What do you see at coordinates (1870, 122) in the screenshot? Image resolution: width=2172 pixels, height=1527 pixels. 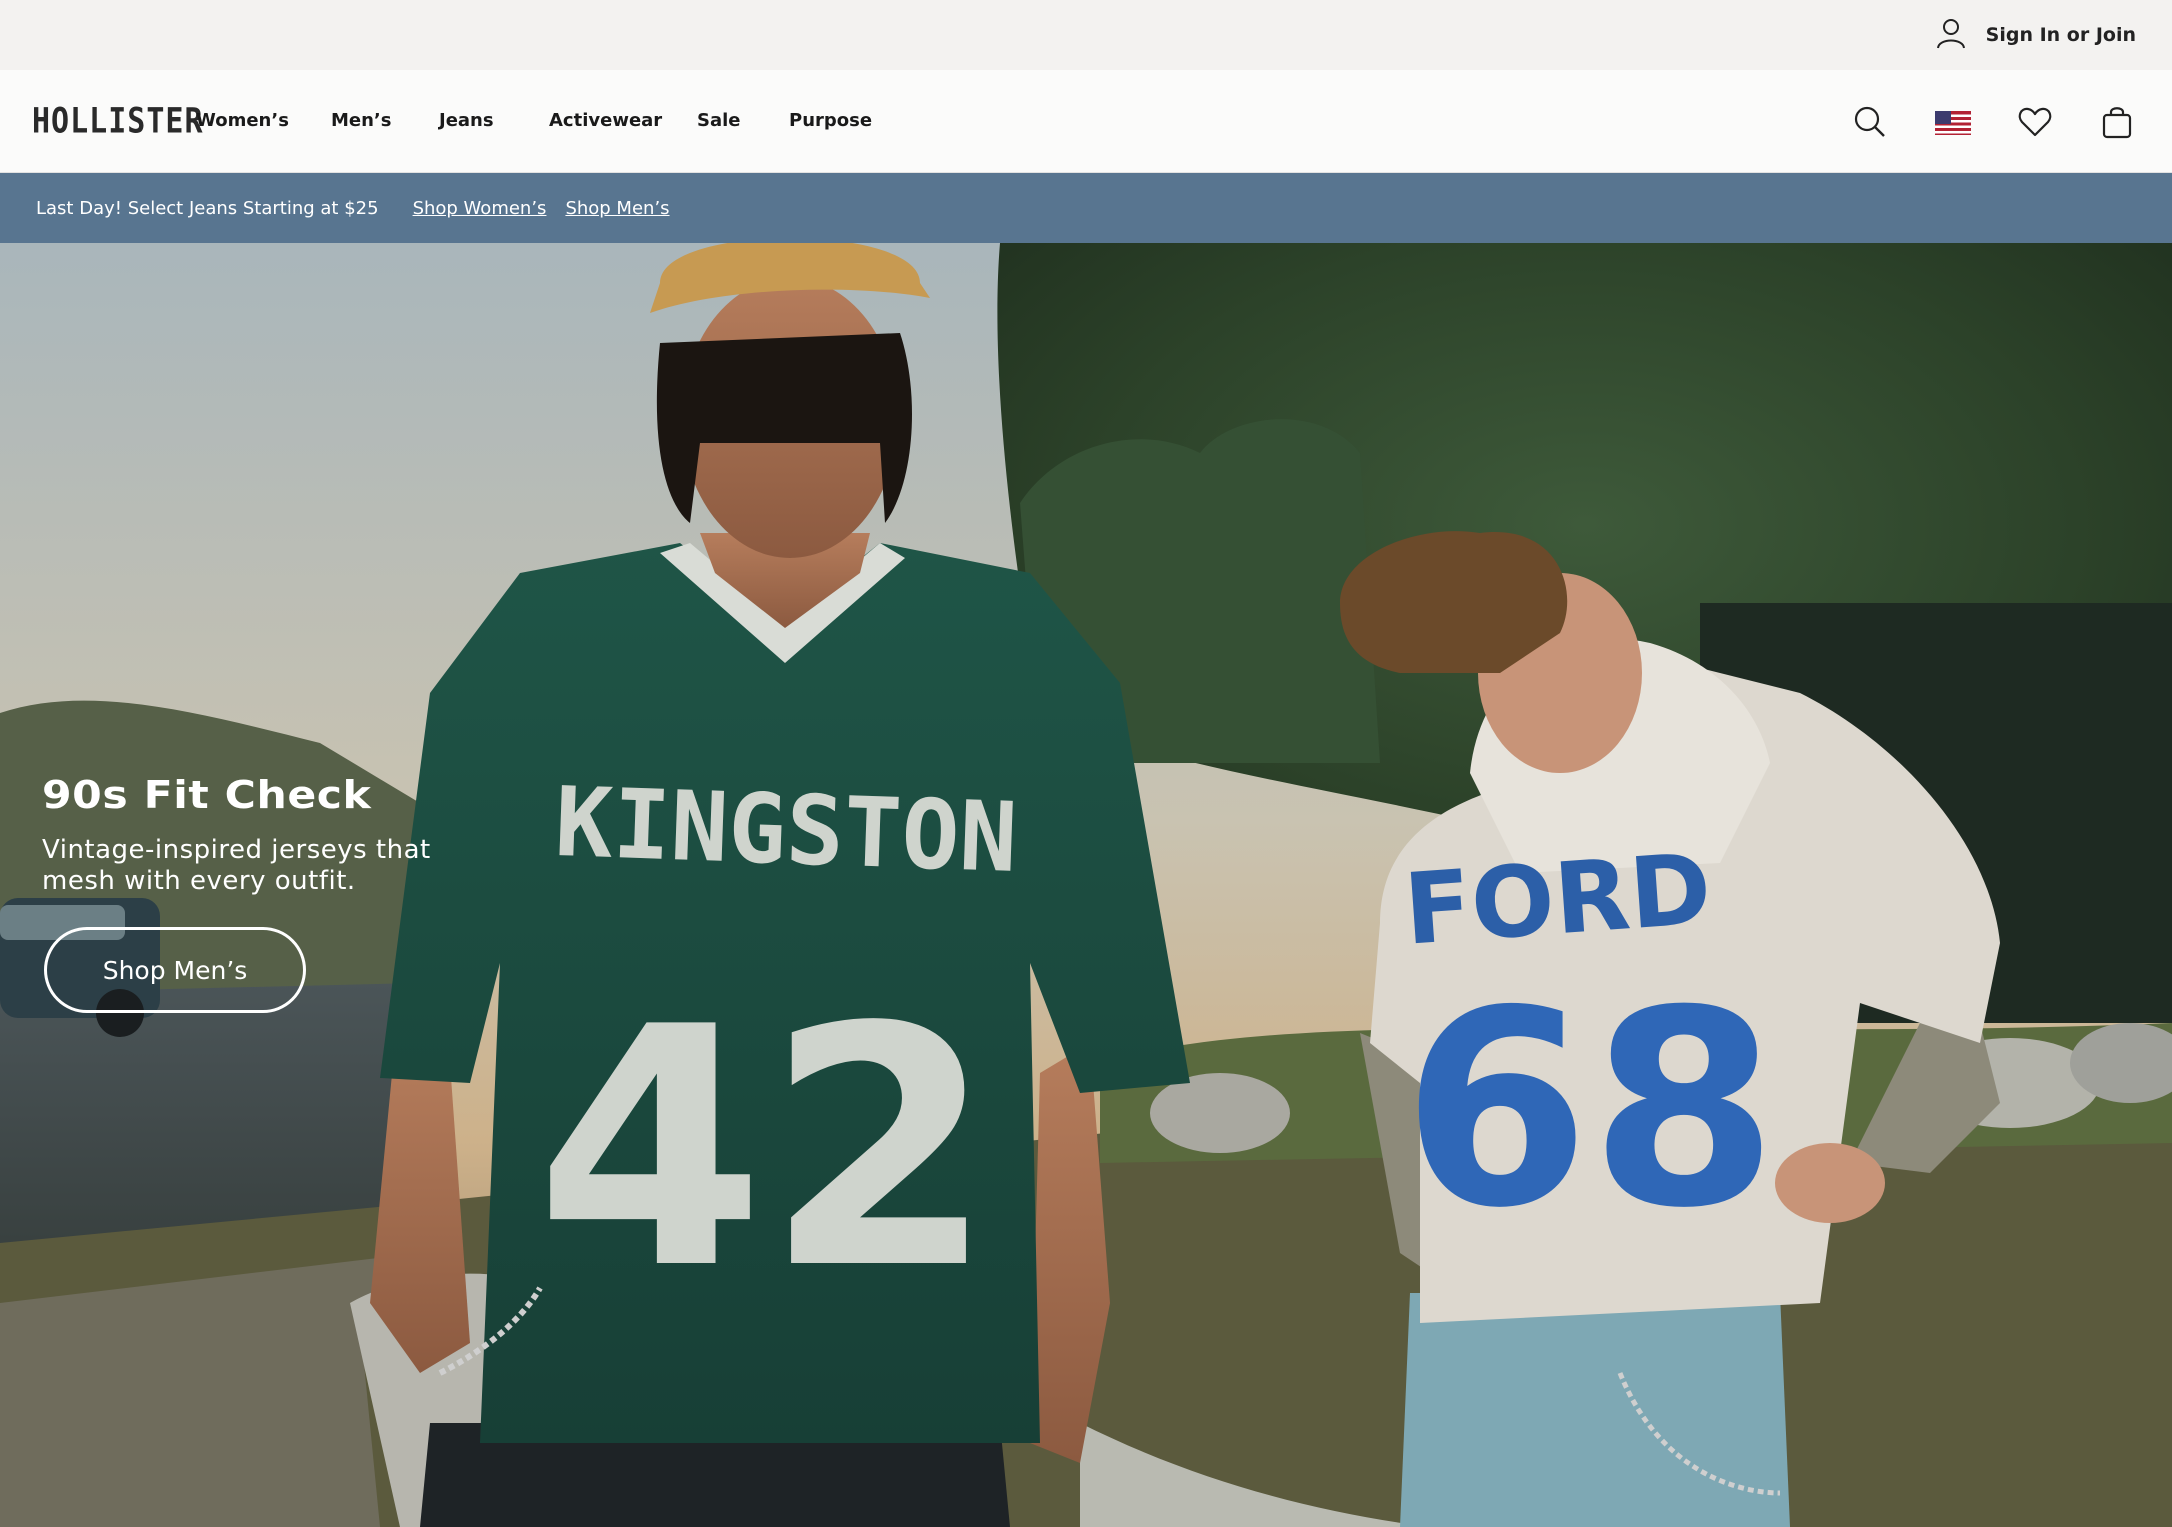 I see `search-icon` at bounding box center [1870, 122].